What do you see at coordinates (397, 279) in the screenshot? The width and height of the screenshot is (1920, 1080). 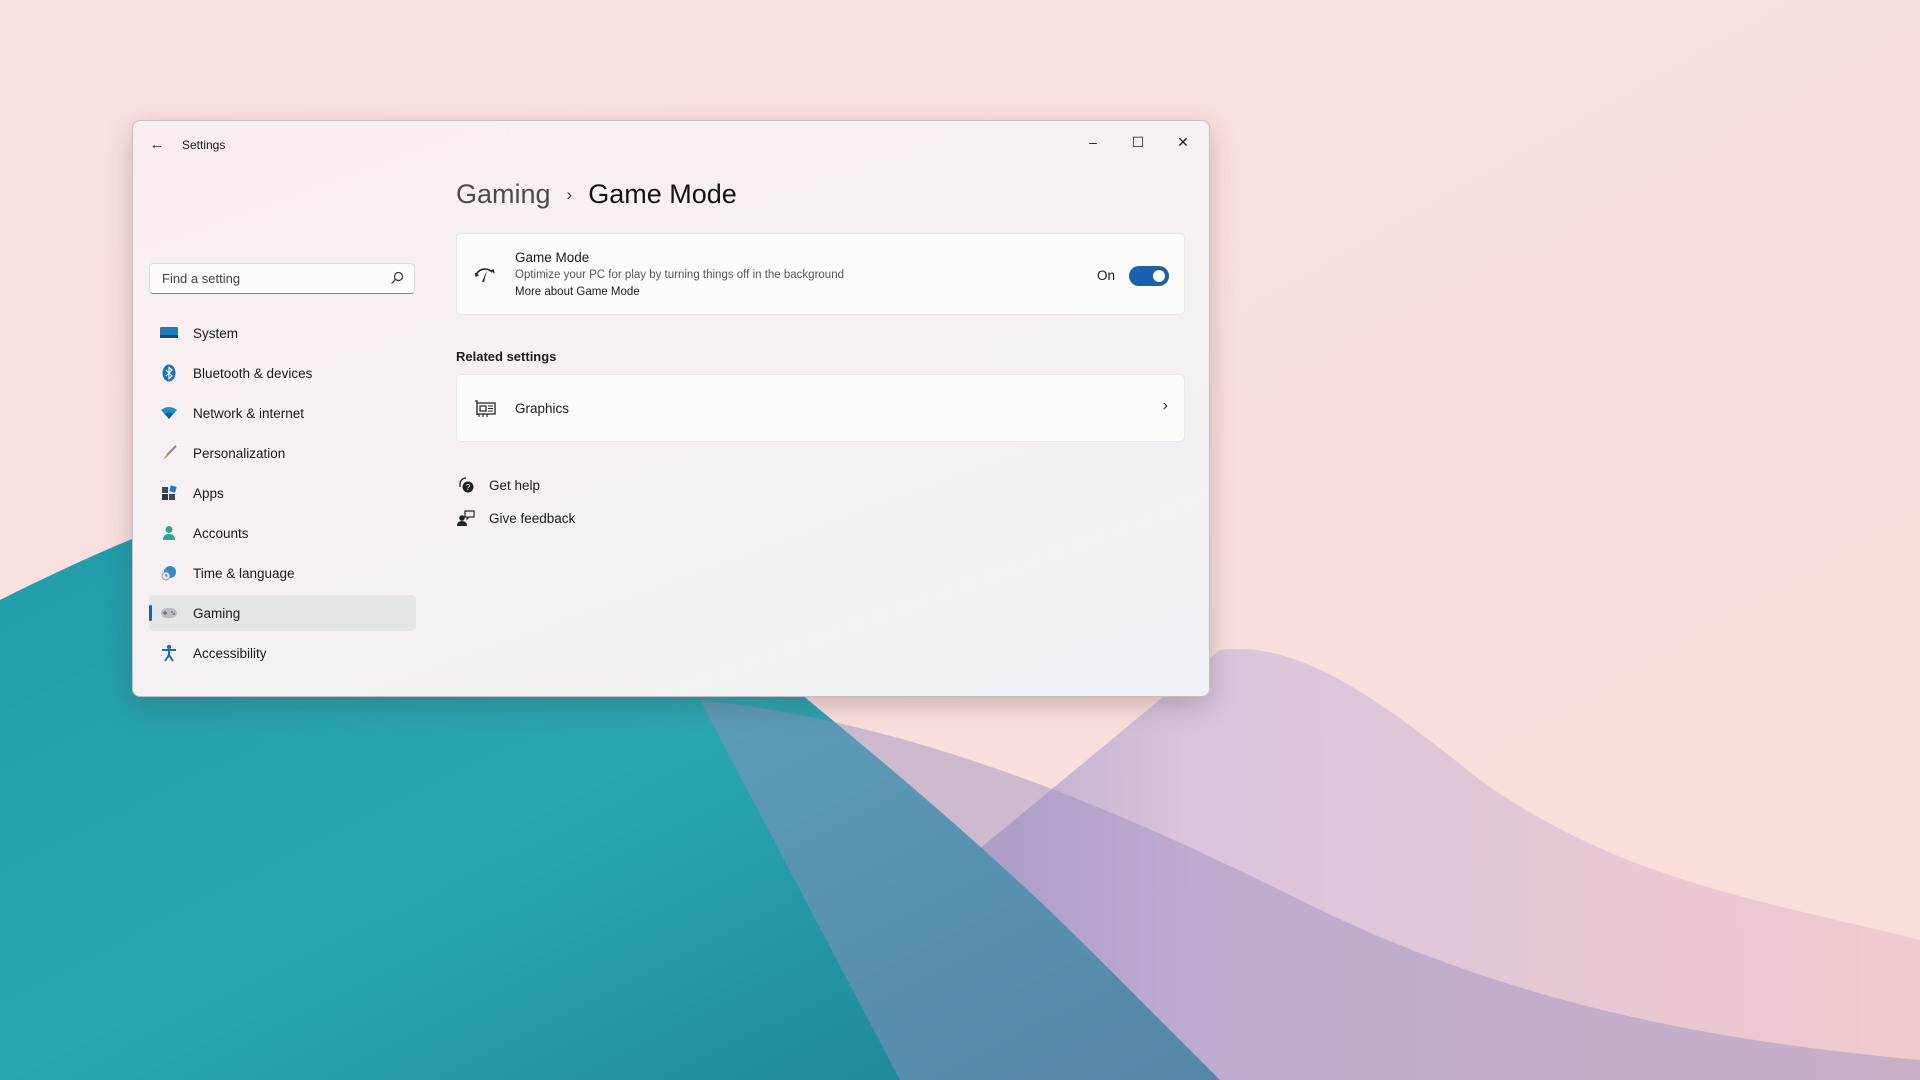 I see `search-icon` at bounding box center [397, 279].